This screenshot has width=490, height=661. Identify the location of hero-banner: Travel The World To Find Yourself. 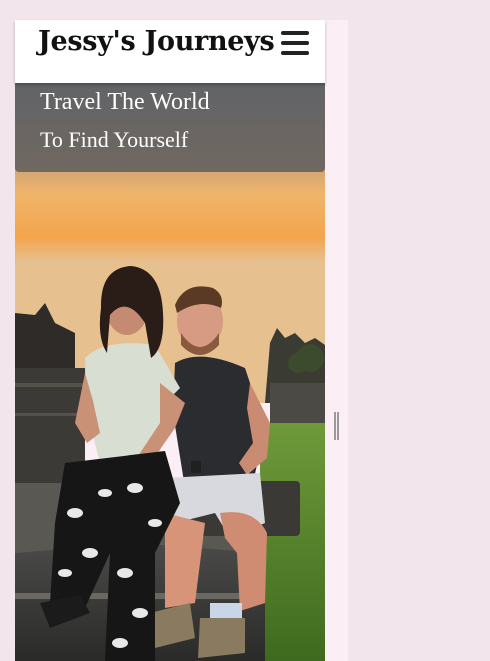
(170, 127).